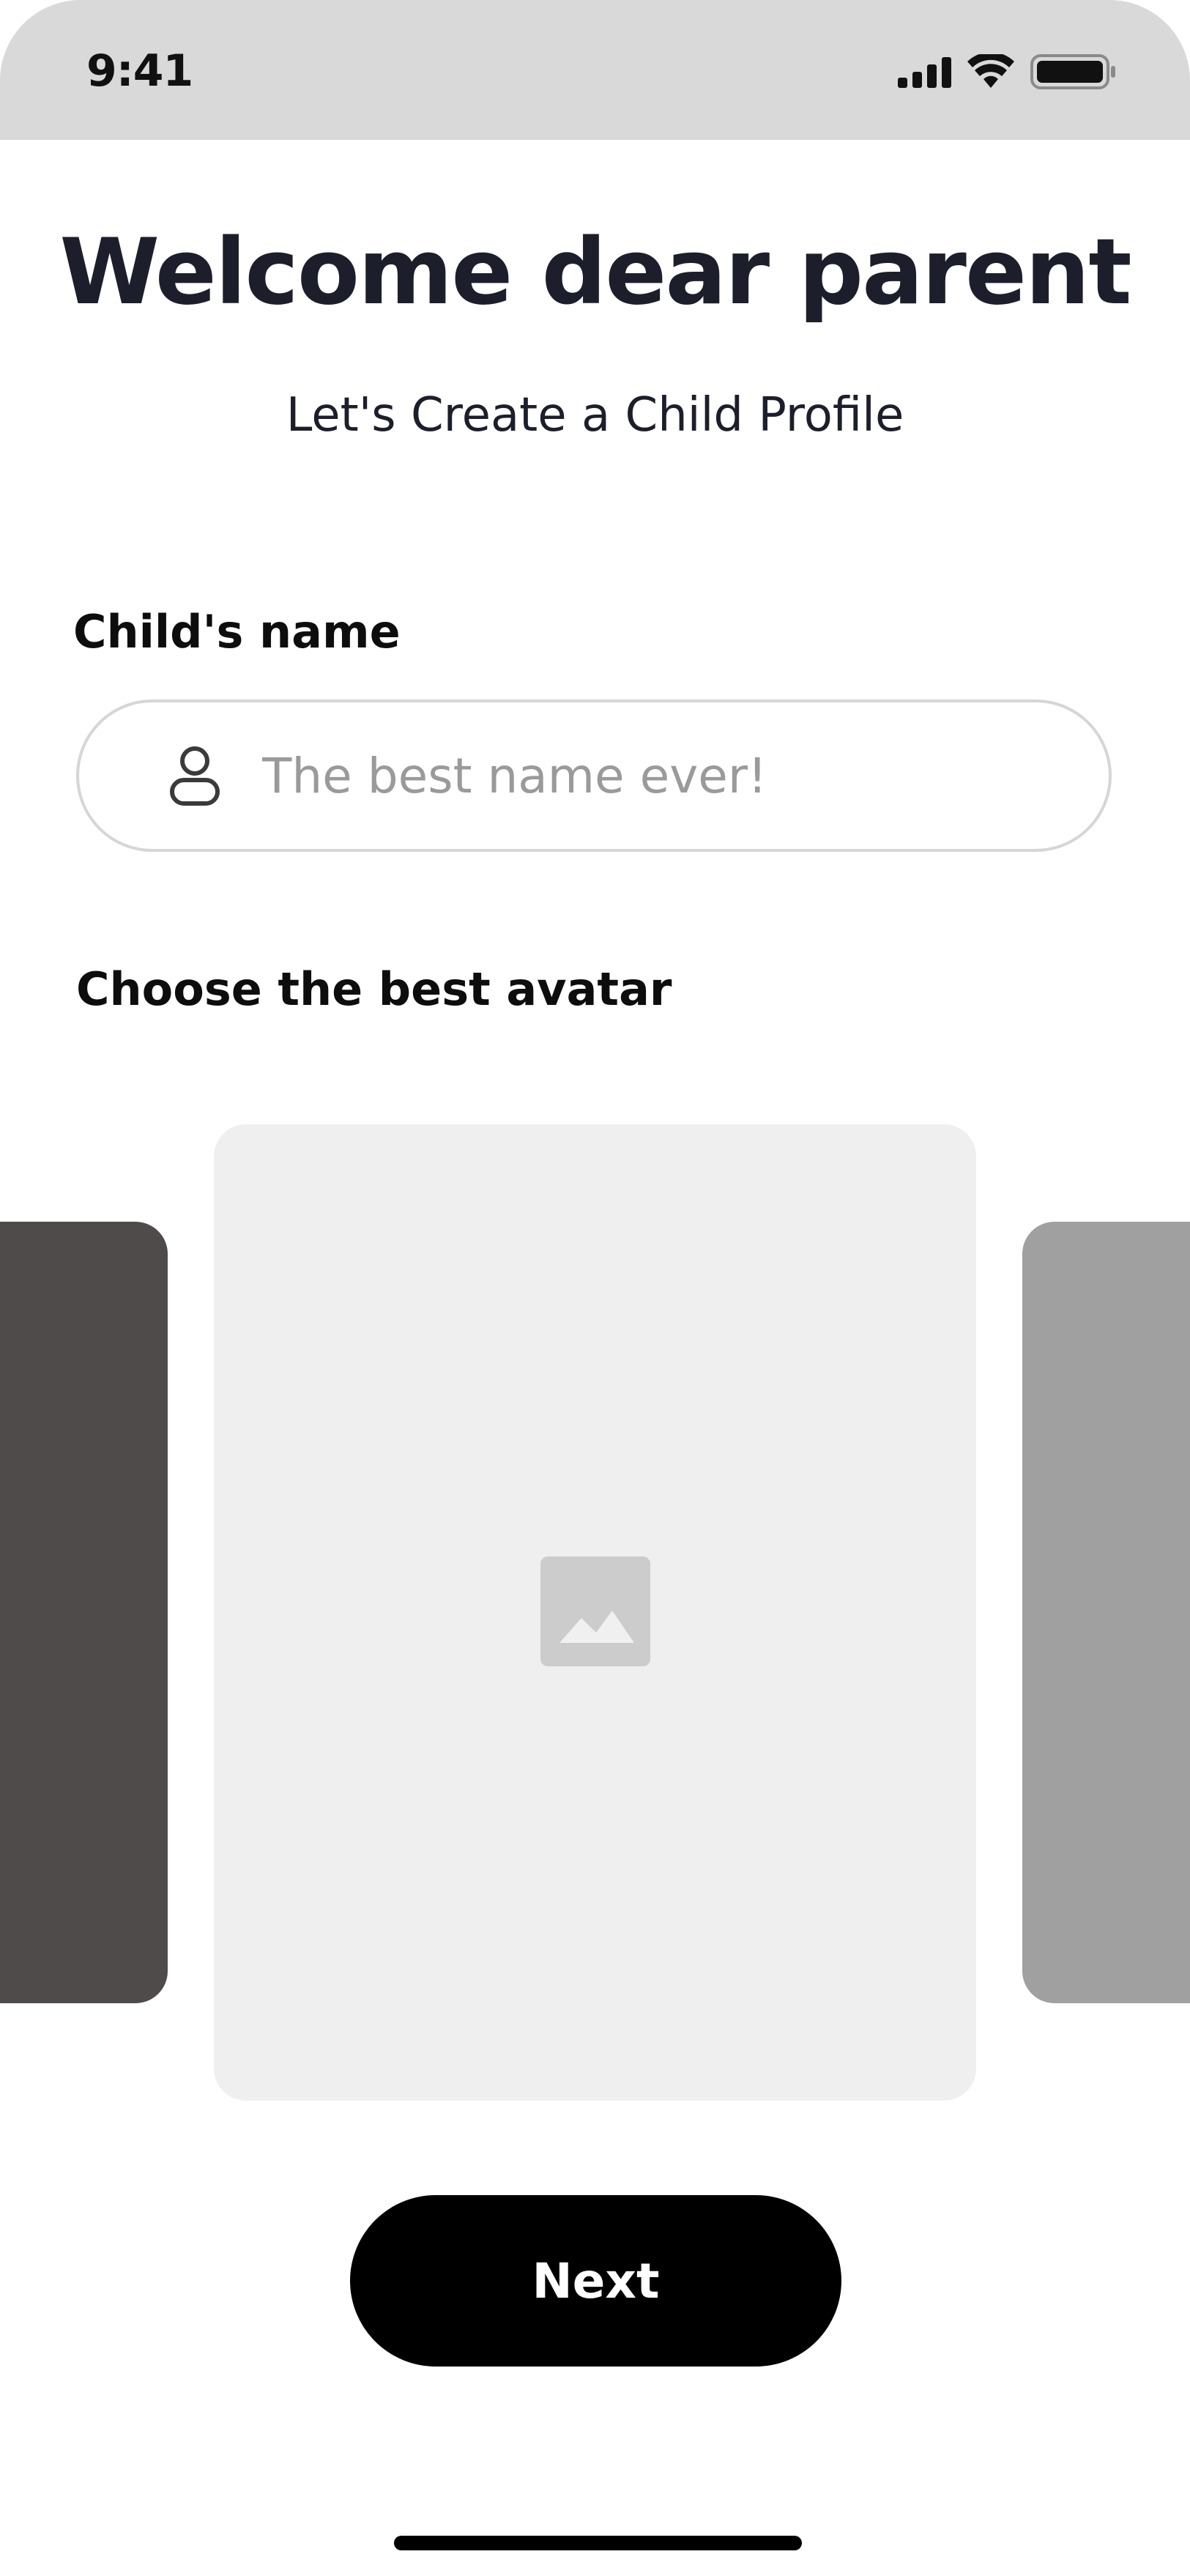  Describe the element at coordinates (1106, 1612) in the screenshot. I see `avatar-option-right` at that location.